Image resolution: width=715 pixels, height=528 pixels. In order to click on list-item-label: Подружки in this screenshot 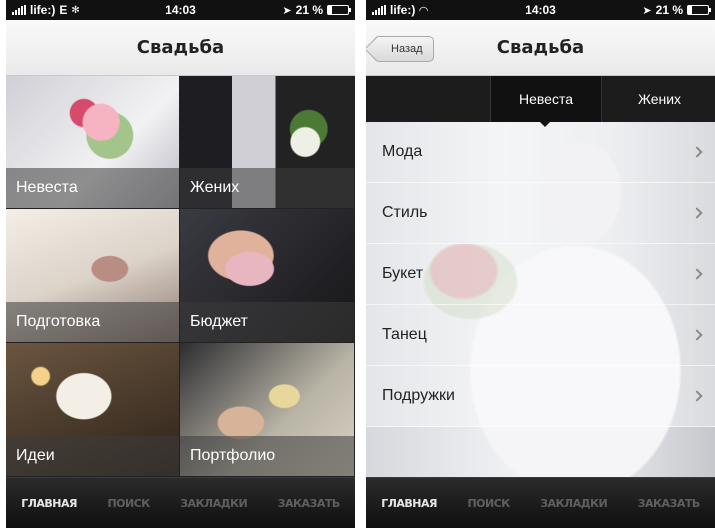, I will do `click(418, 395)`.